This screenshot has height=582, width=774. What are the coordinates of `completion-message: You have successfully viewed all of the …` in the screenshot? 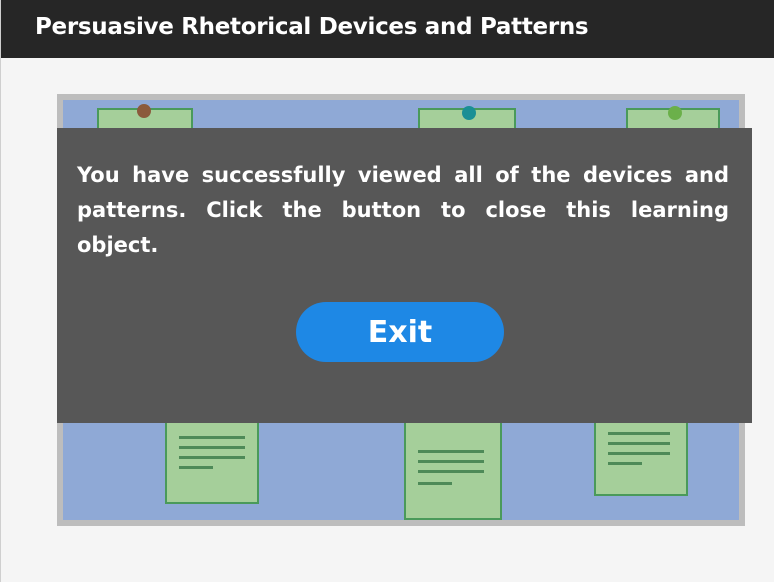 It's located at (403, 210).